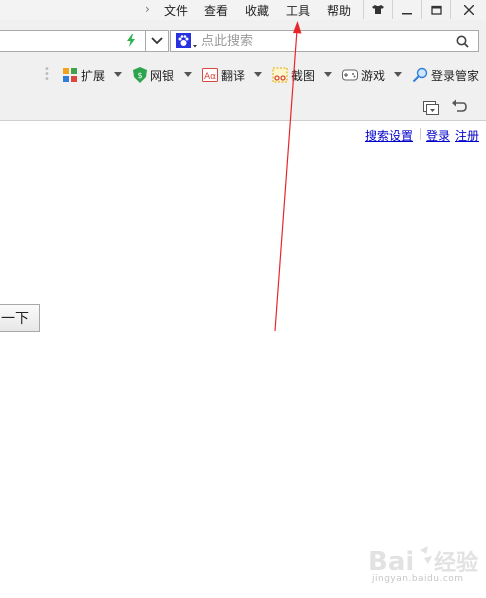 This screenshot has width=486, height=598. I want to click on search-input, so click(326, 41).